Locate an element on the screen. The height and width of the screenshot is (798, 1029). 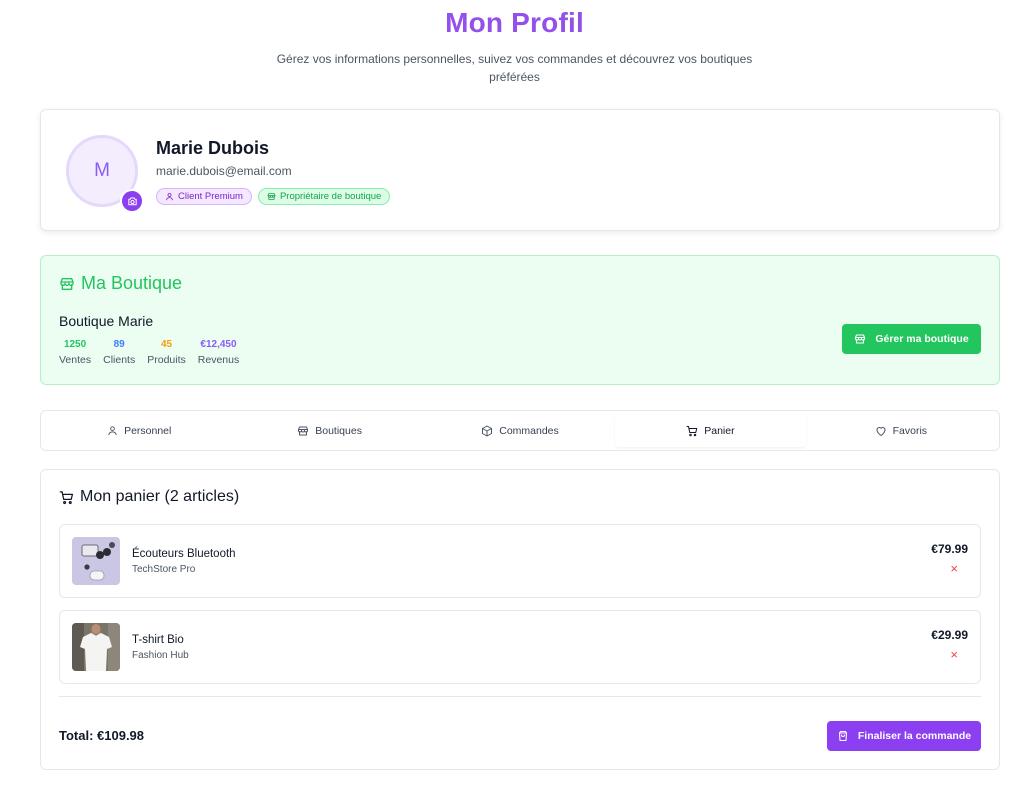
item-name: Écouteurs Bluetooth is located at coordinates (184, 554).